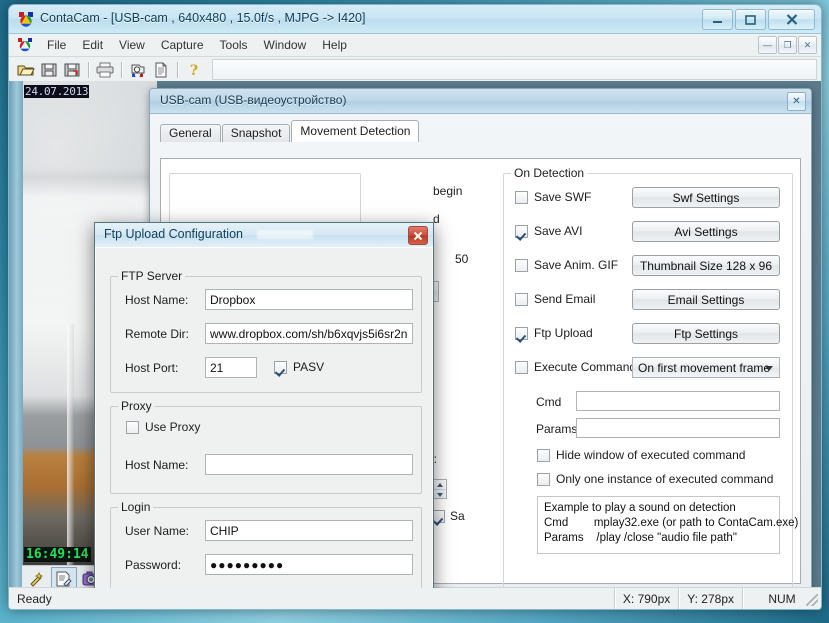 The image size is (829, 623). Describe the element at coordinates (132, 427) in the screenshot. I see `use-proxy-checkbox` at that location.